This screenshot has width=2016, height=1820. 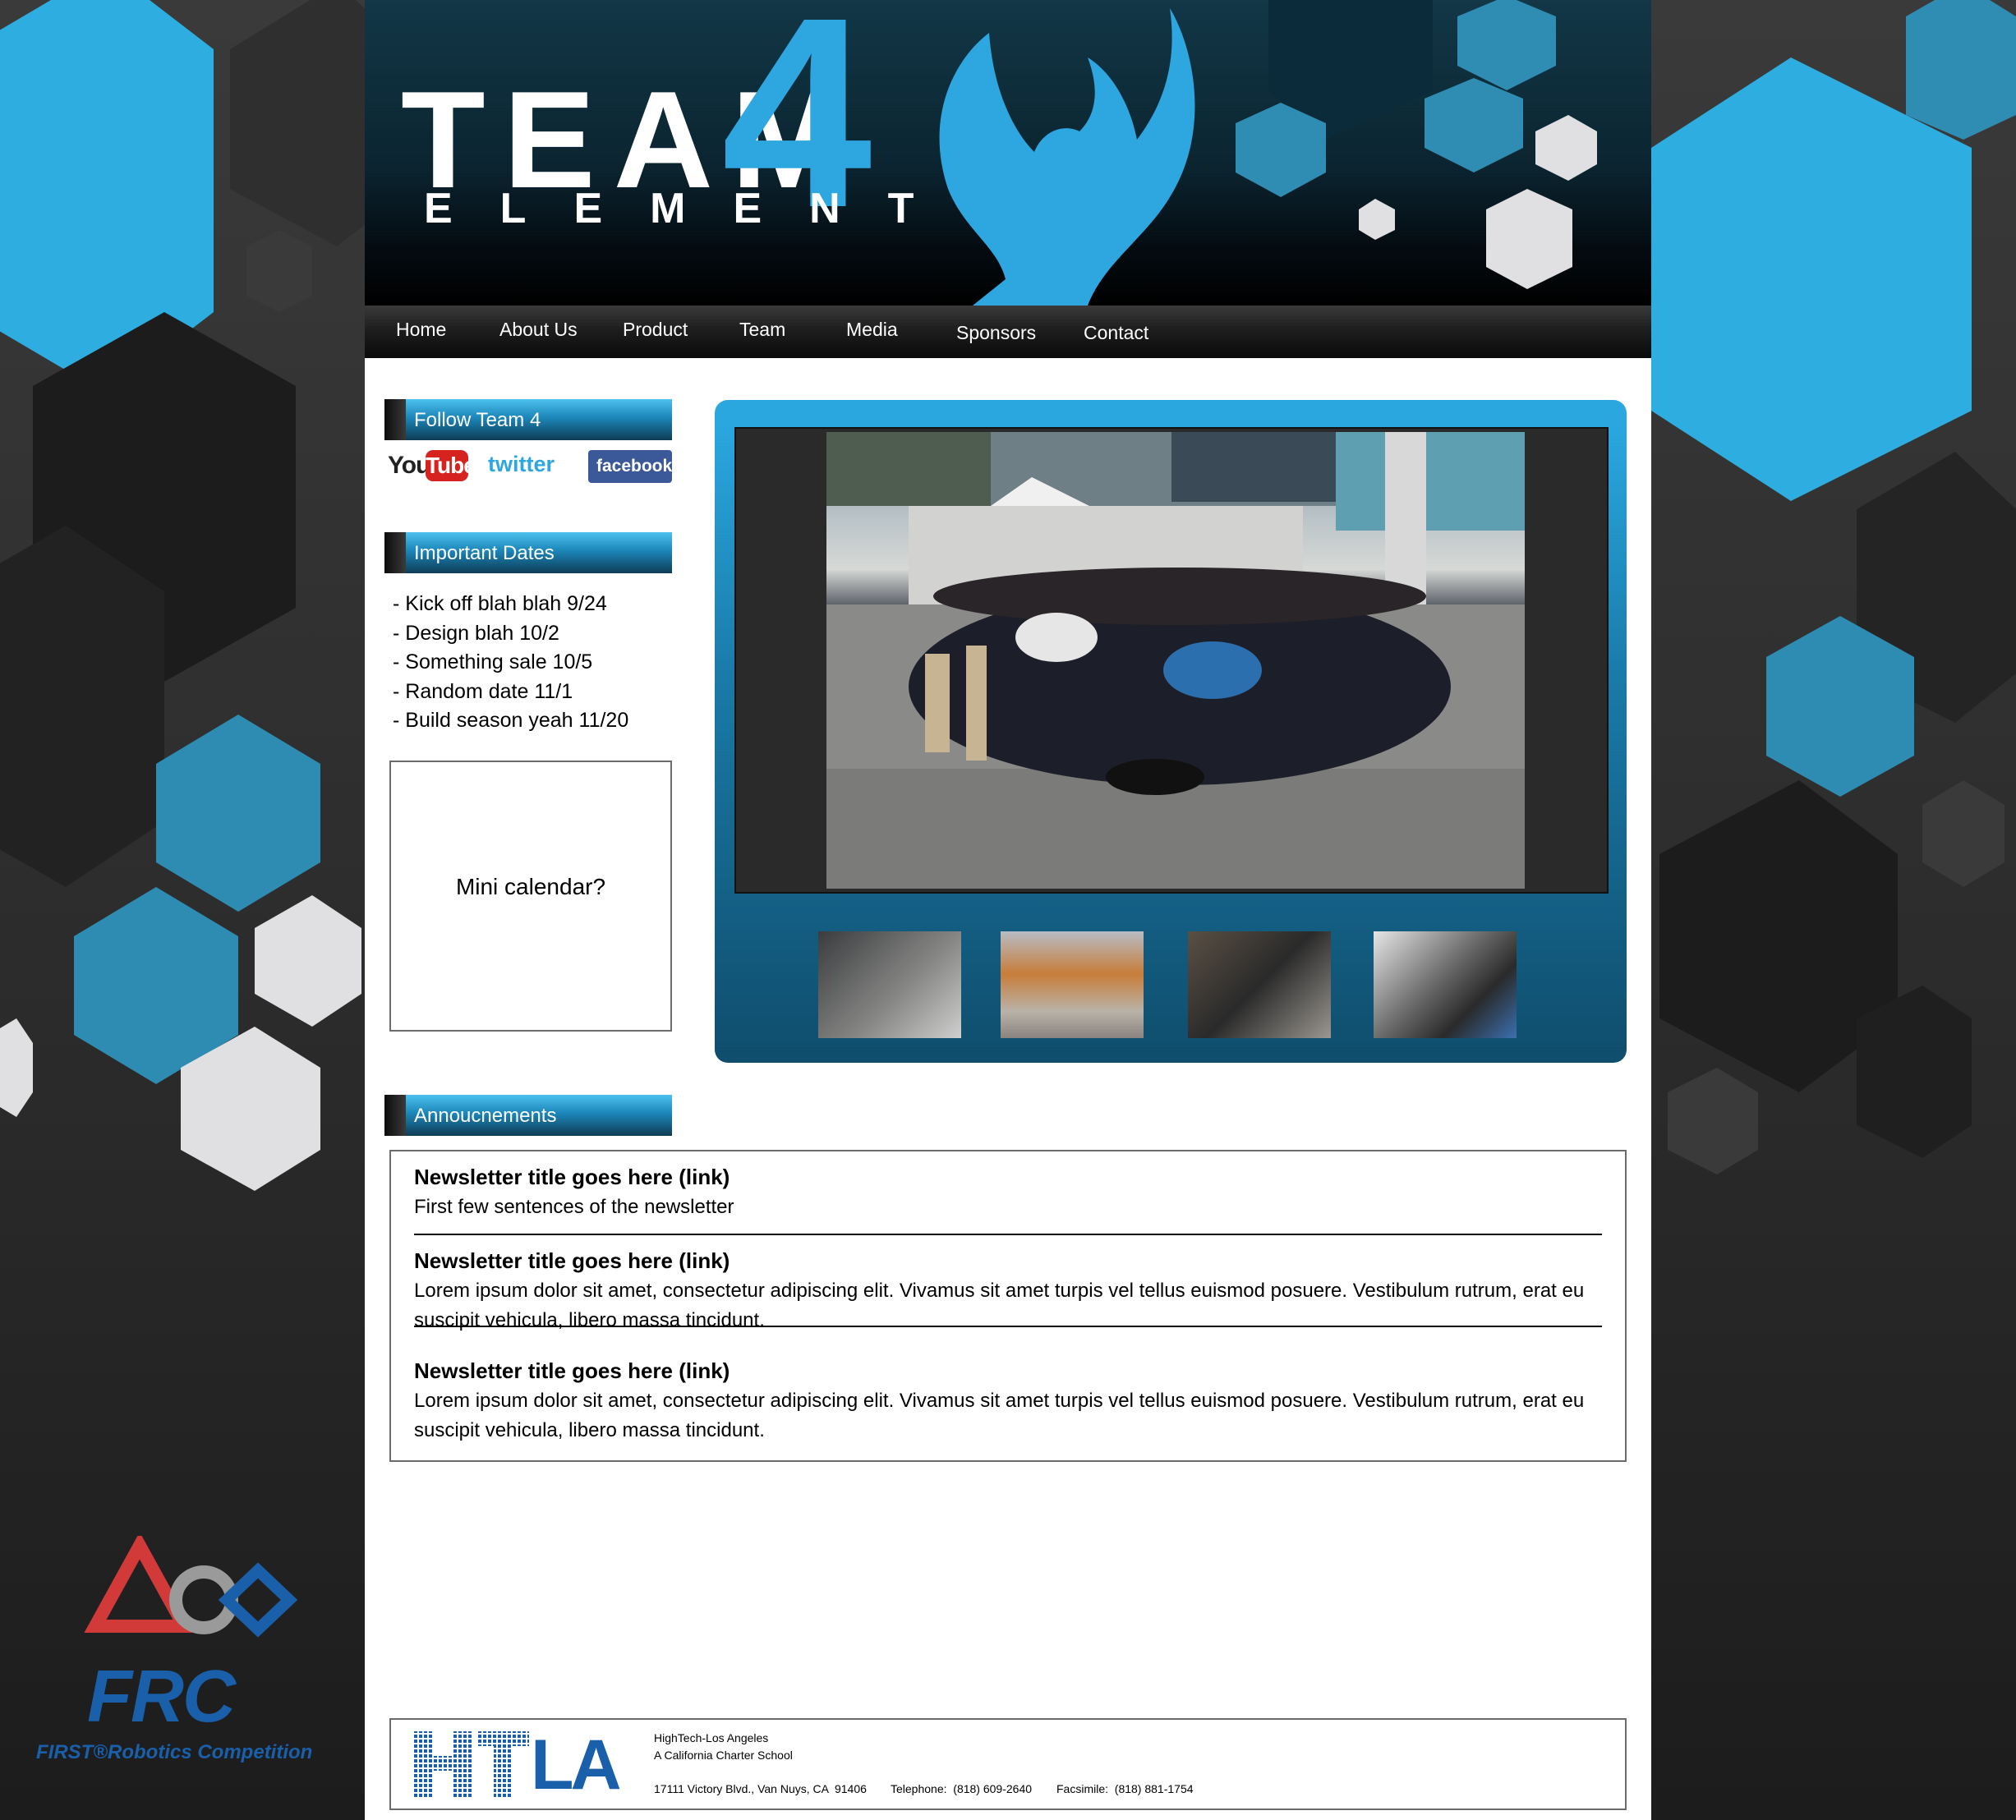 What do you see at coordinates (493, 661) in the screenshot?
I see `date-item: - Something sale 10/5` at bounding box center [493, 661].